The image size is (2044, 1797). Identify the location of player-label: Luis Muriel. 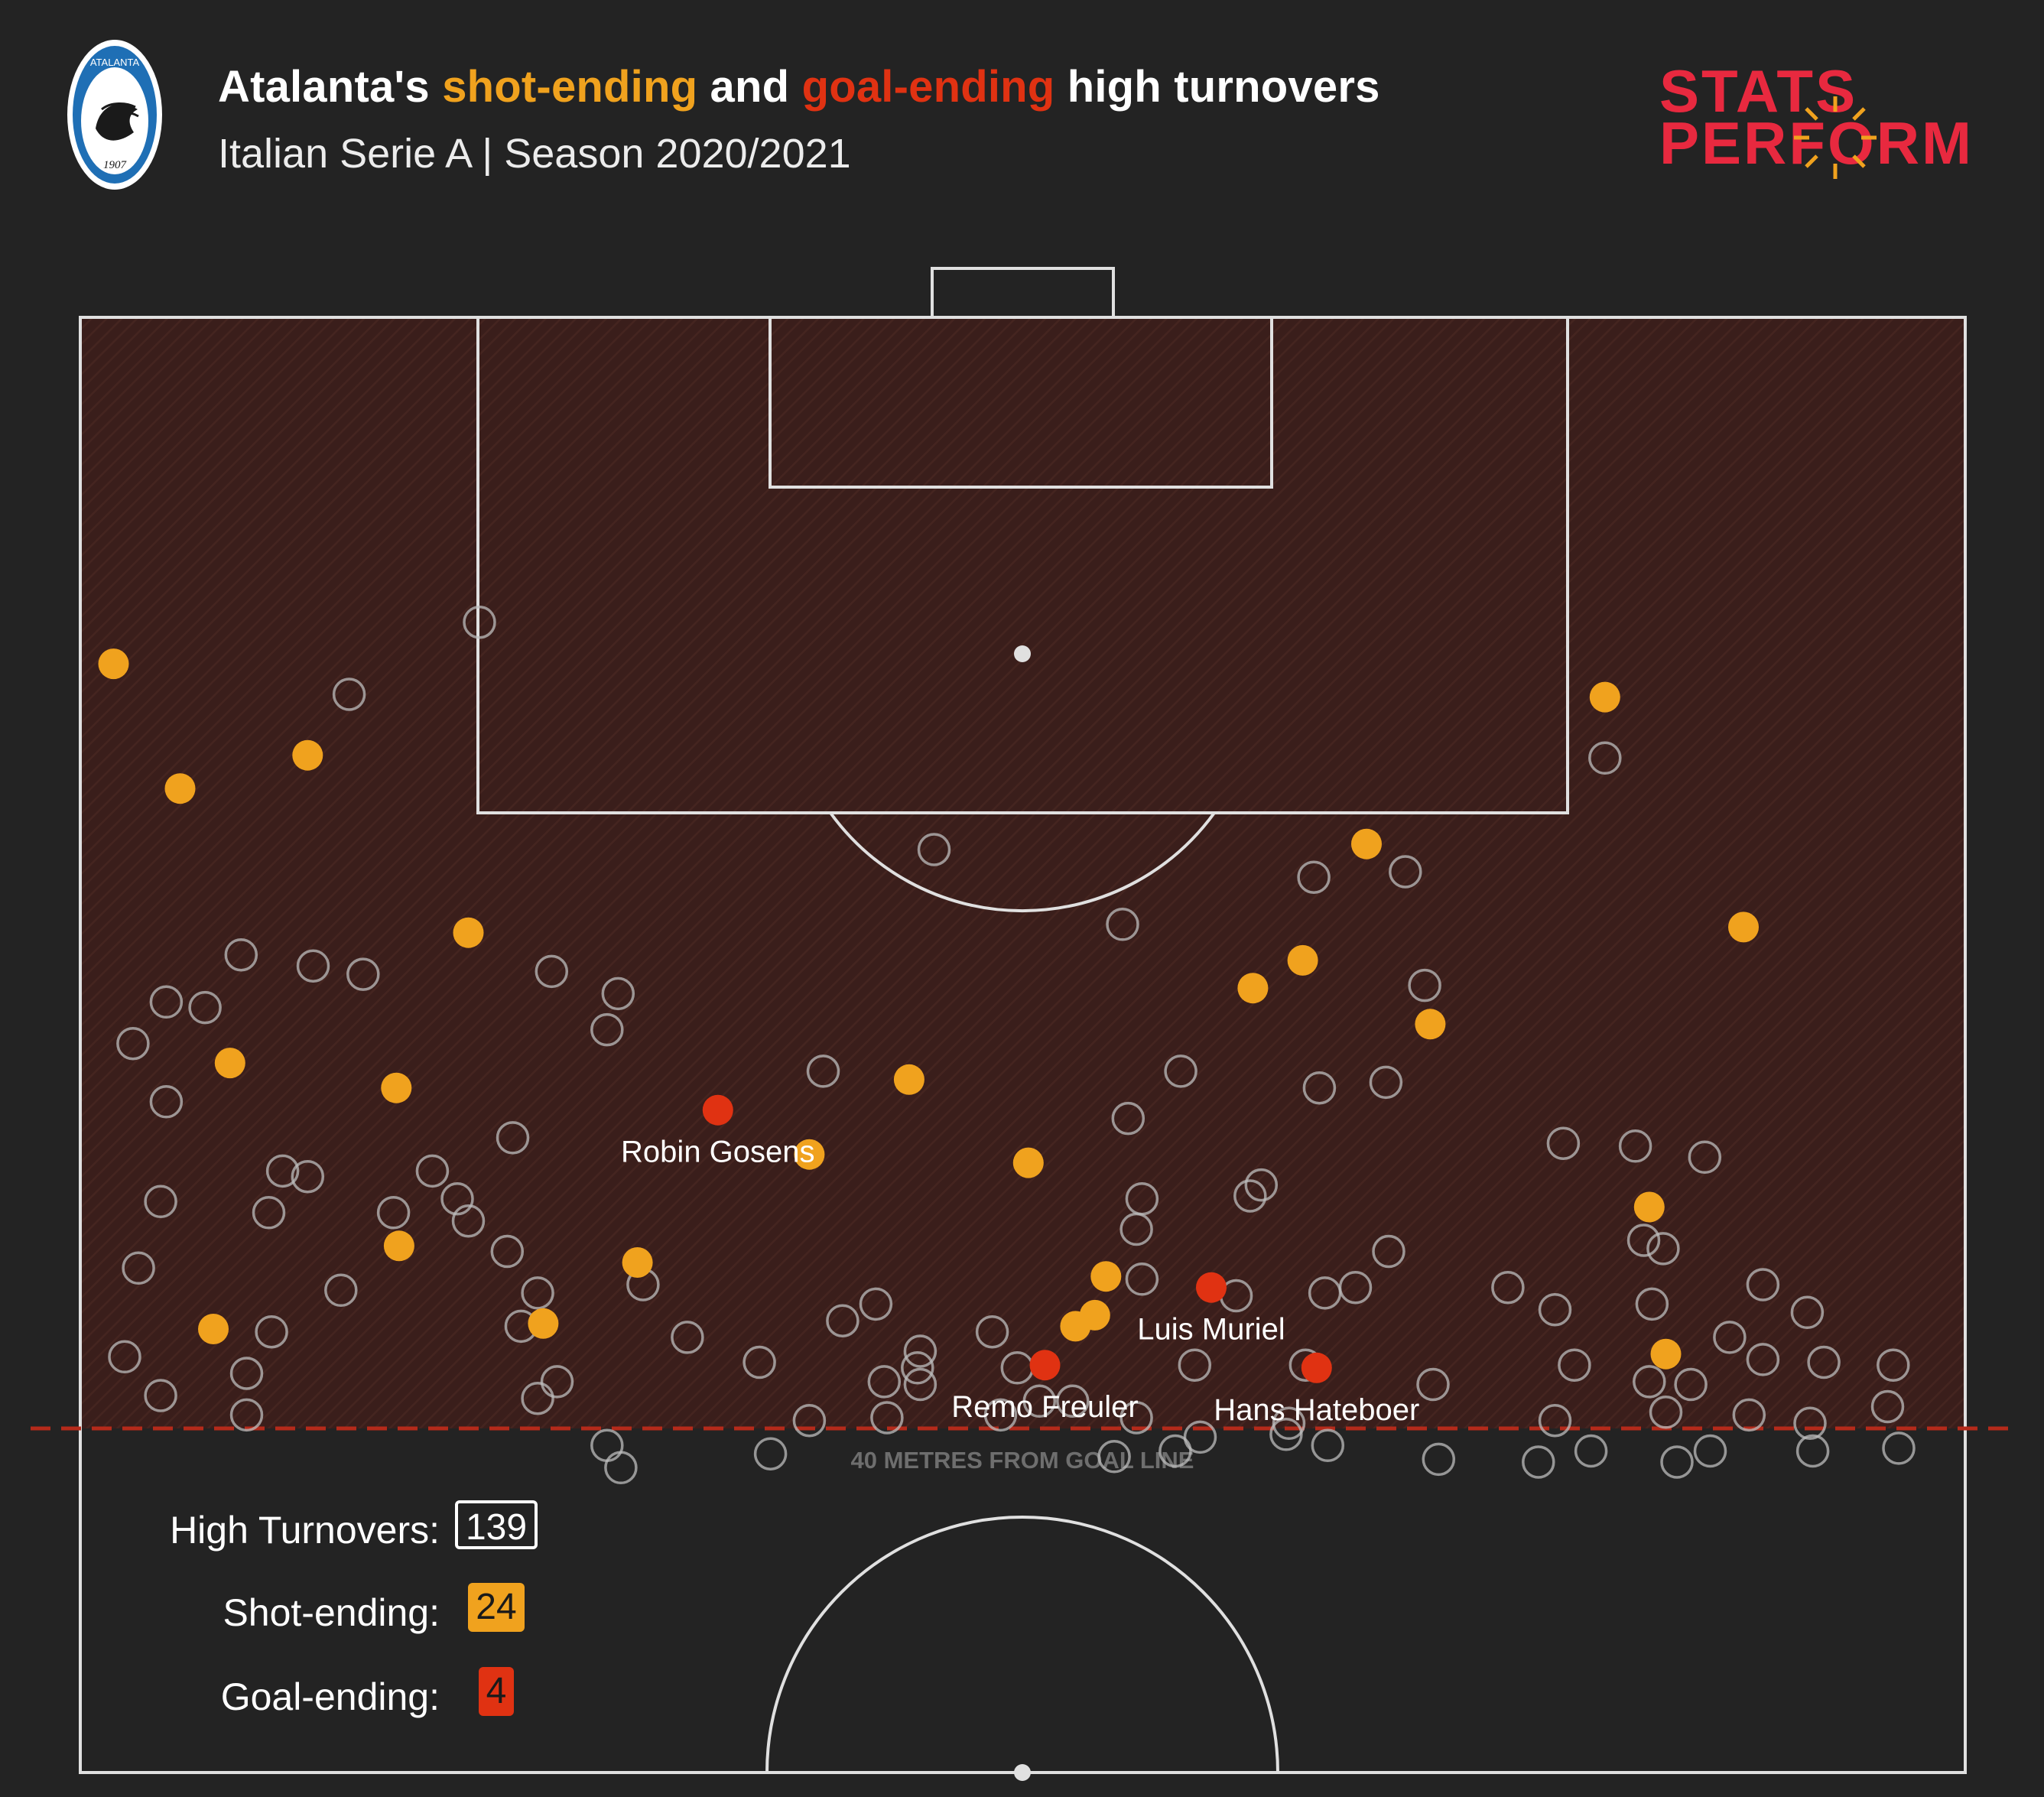
(1211, 1330).